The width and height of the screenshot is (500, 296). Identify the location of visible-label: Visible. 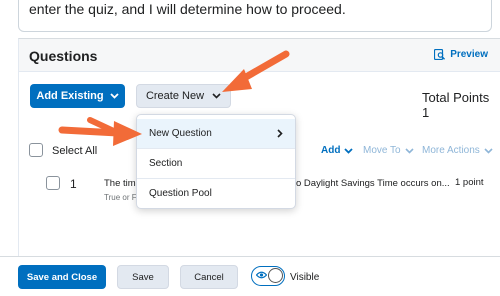
(305, 277).